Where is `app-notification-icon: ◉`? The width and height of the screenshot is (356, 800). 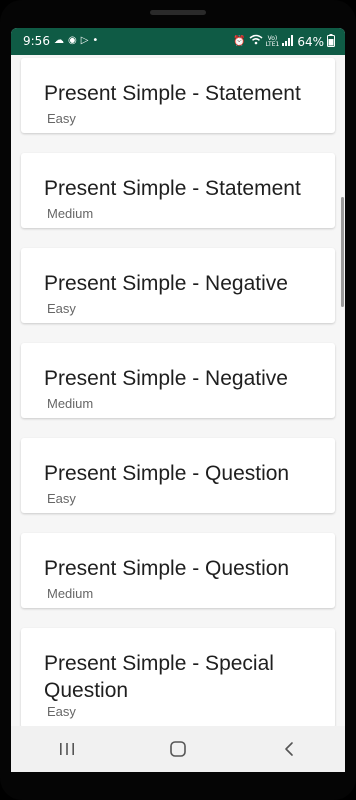
app-notification-icon: ◉ is located at coordinates (72, 40).